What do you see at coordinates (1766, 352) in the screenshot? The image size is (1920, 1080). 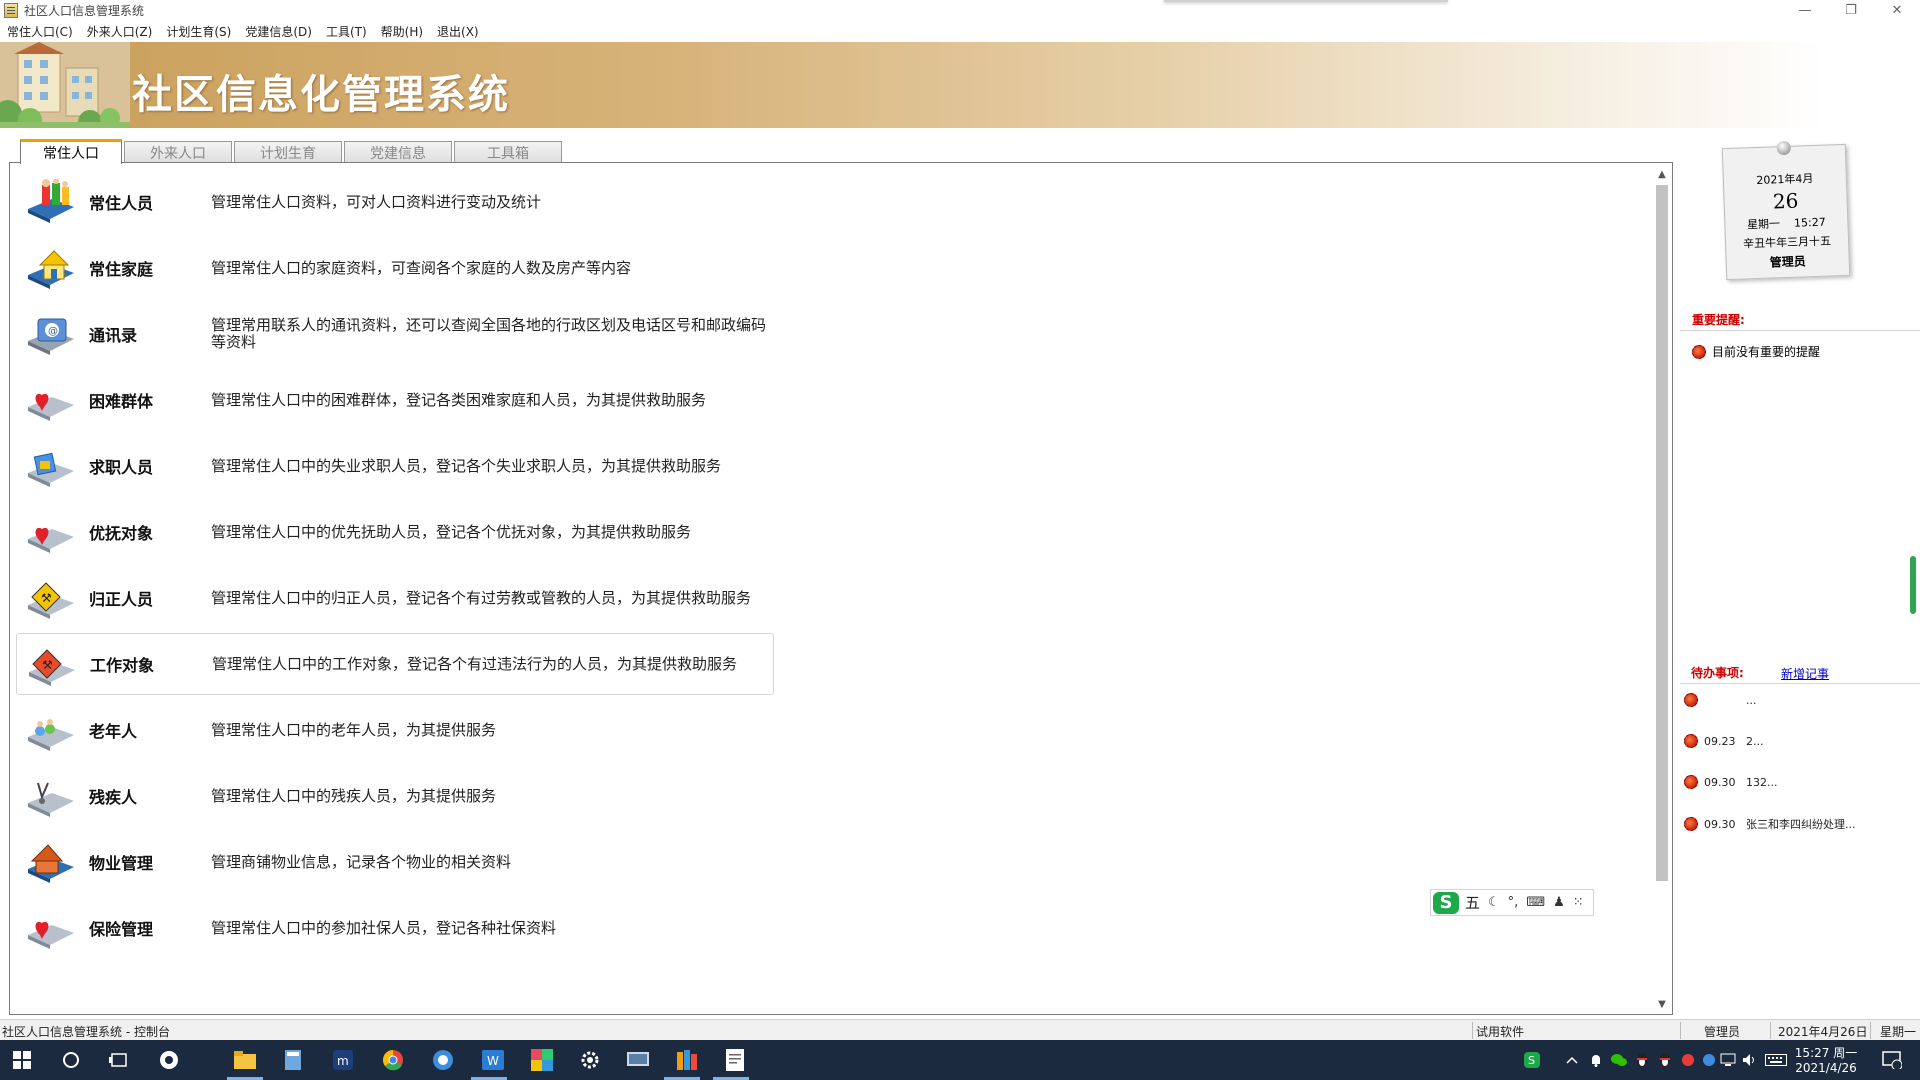 I see `reminder-text: 目前没有重要的提醒` at bounding box center [1766, 352].